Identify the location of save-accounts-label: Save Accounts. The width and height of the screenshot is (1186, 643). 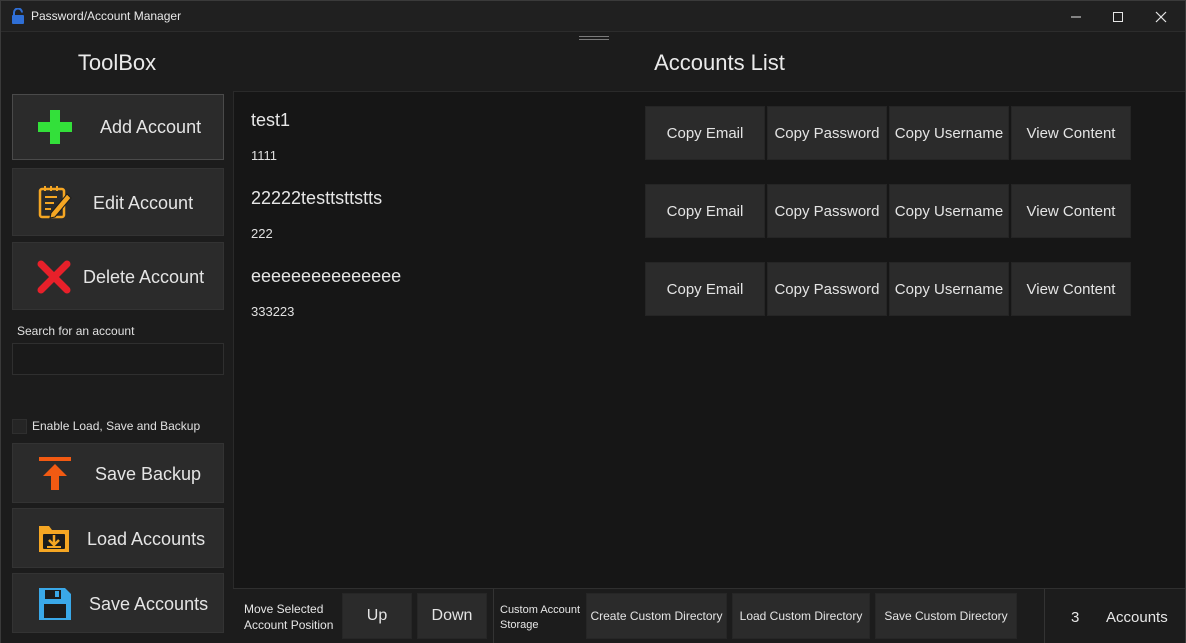
(149, 604).